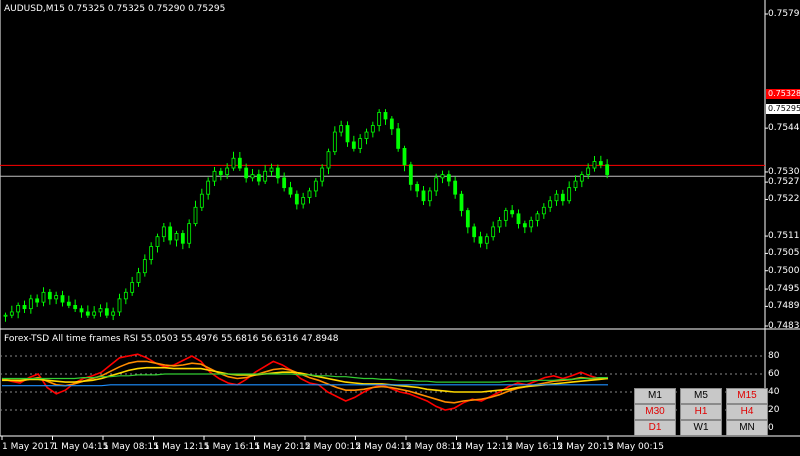 This screenshot has width=800, height=456. I want to click on rsi-tick-label: 60, so click(774, 374).